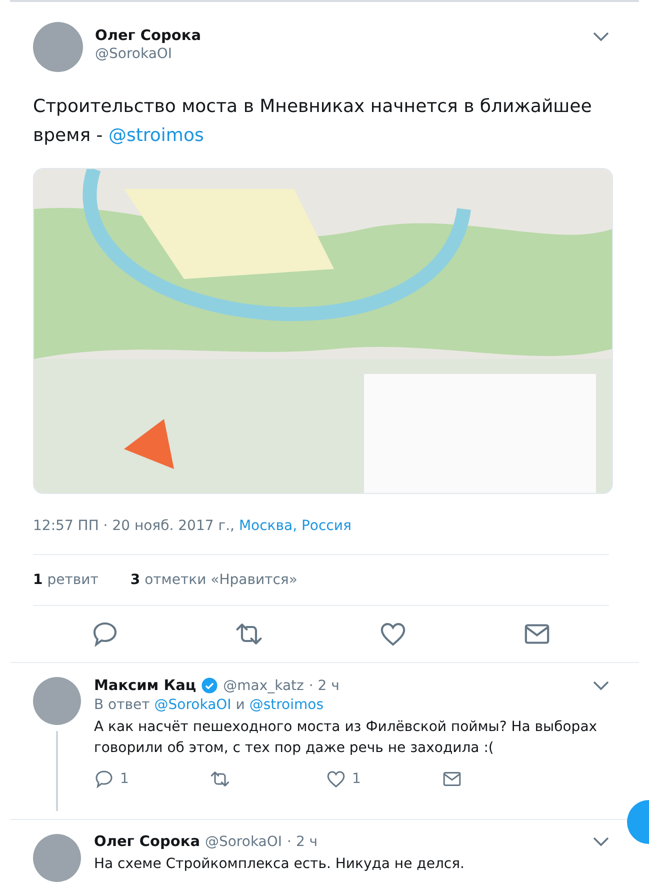 Image resolution: width=649 pixels, height=887 pixels. Describe the element at coordinates (220, 779) in the screenshot. I see `retweet-icon` at that location.